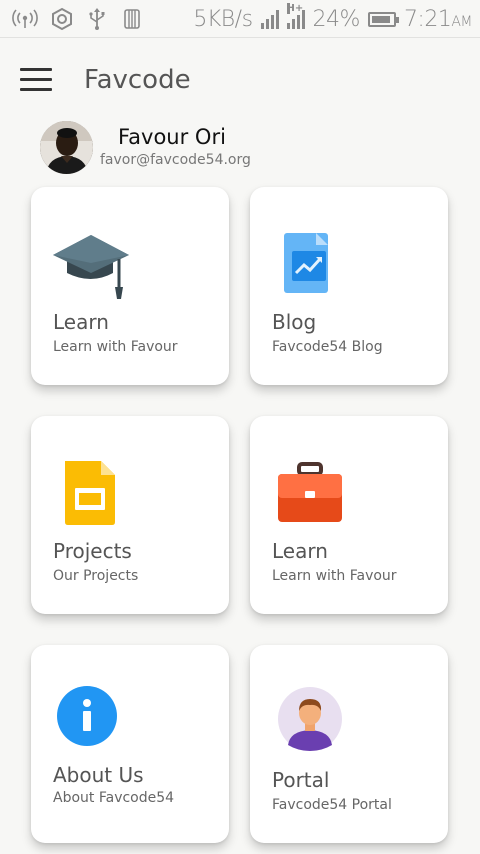 Image resolution: width=480 pixels, height=854 pixels. I want to click on profile-email: favor@favcode54.org, so click(175, 160).